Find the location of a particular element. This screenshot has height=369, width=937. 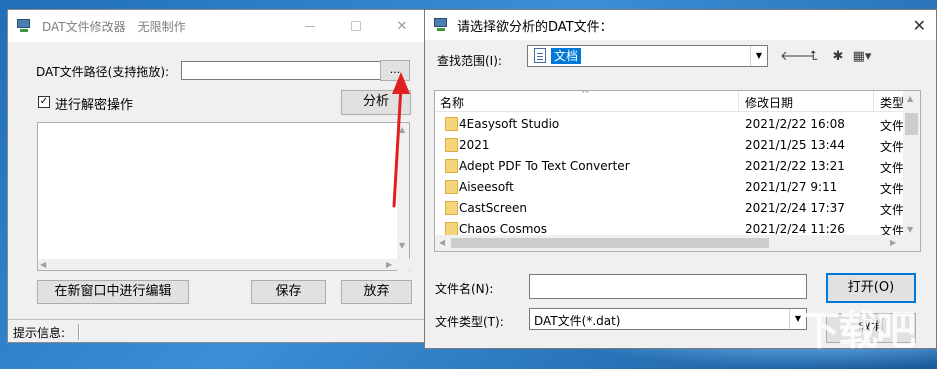

new-folder-icon: ✱ is located at coordinates (838, 57).